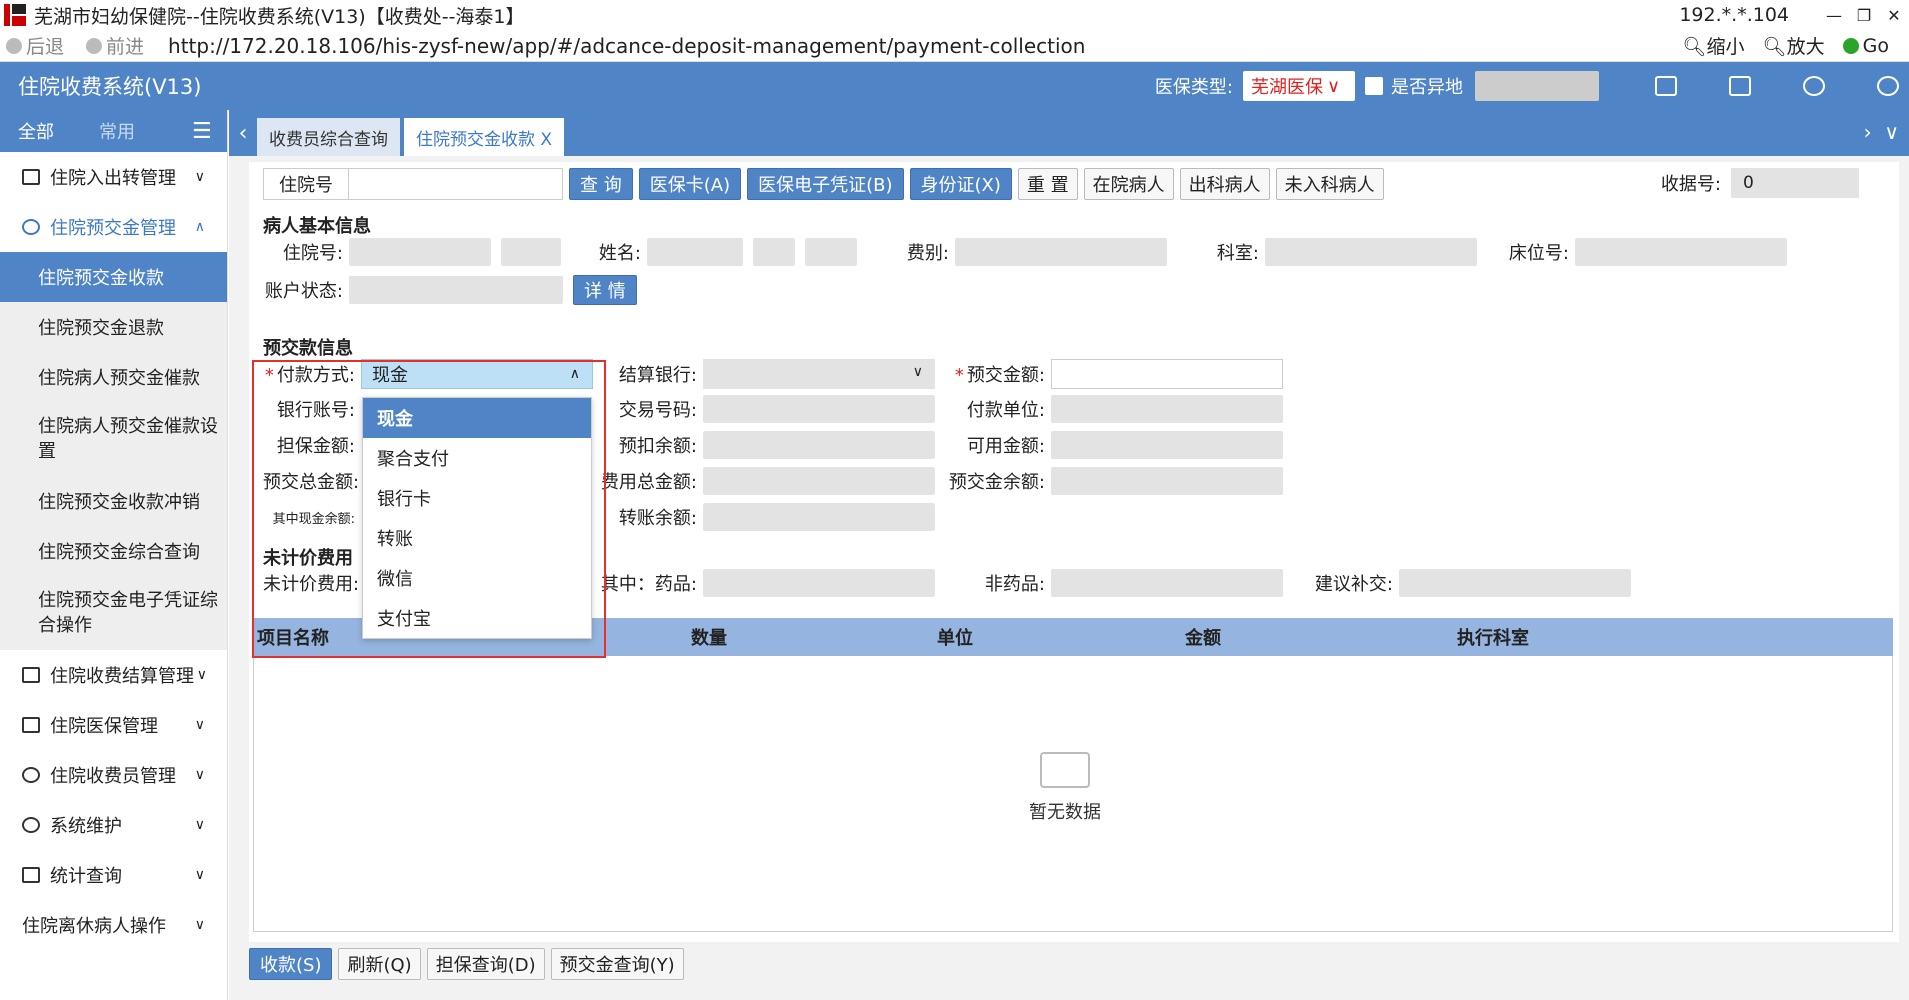 This screenshot has width=1909, height=1000. I want to click on sidebar-item-maintenance: 系统维护 ∨, so click(113, 825).